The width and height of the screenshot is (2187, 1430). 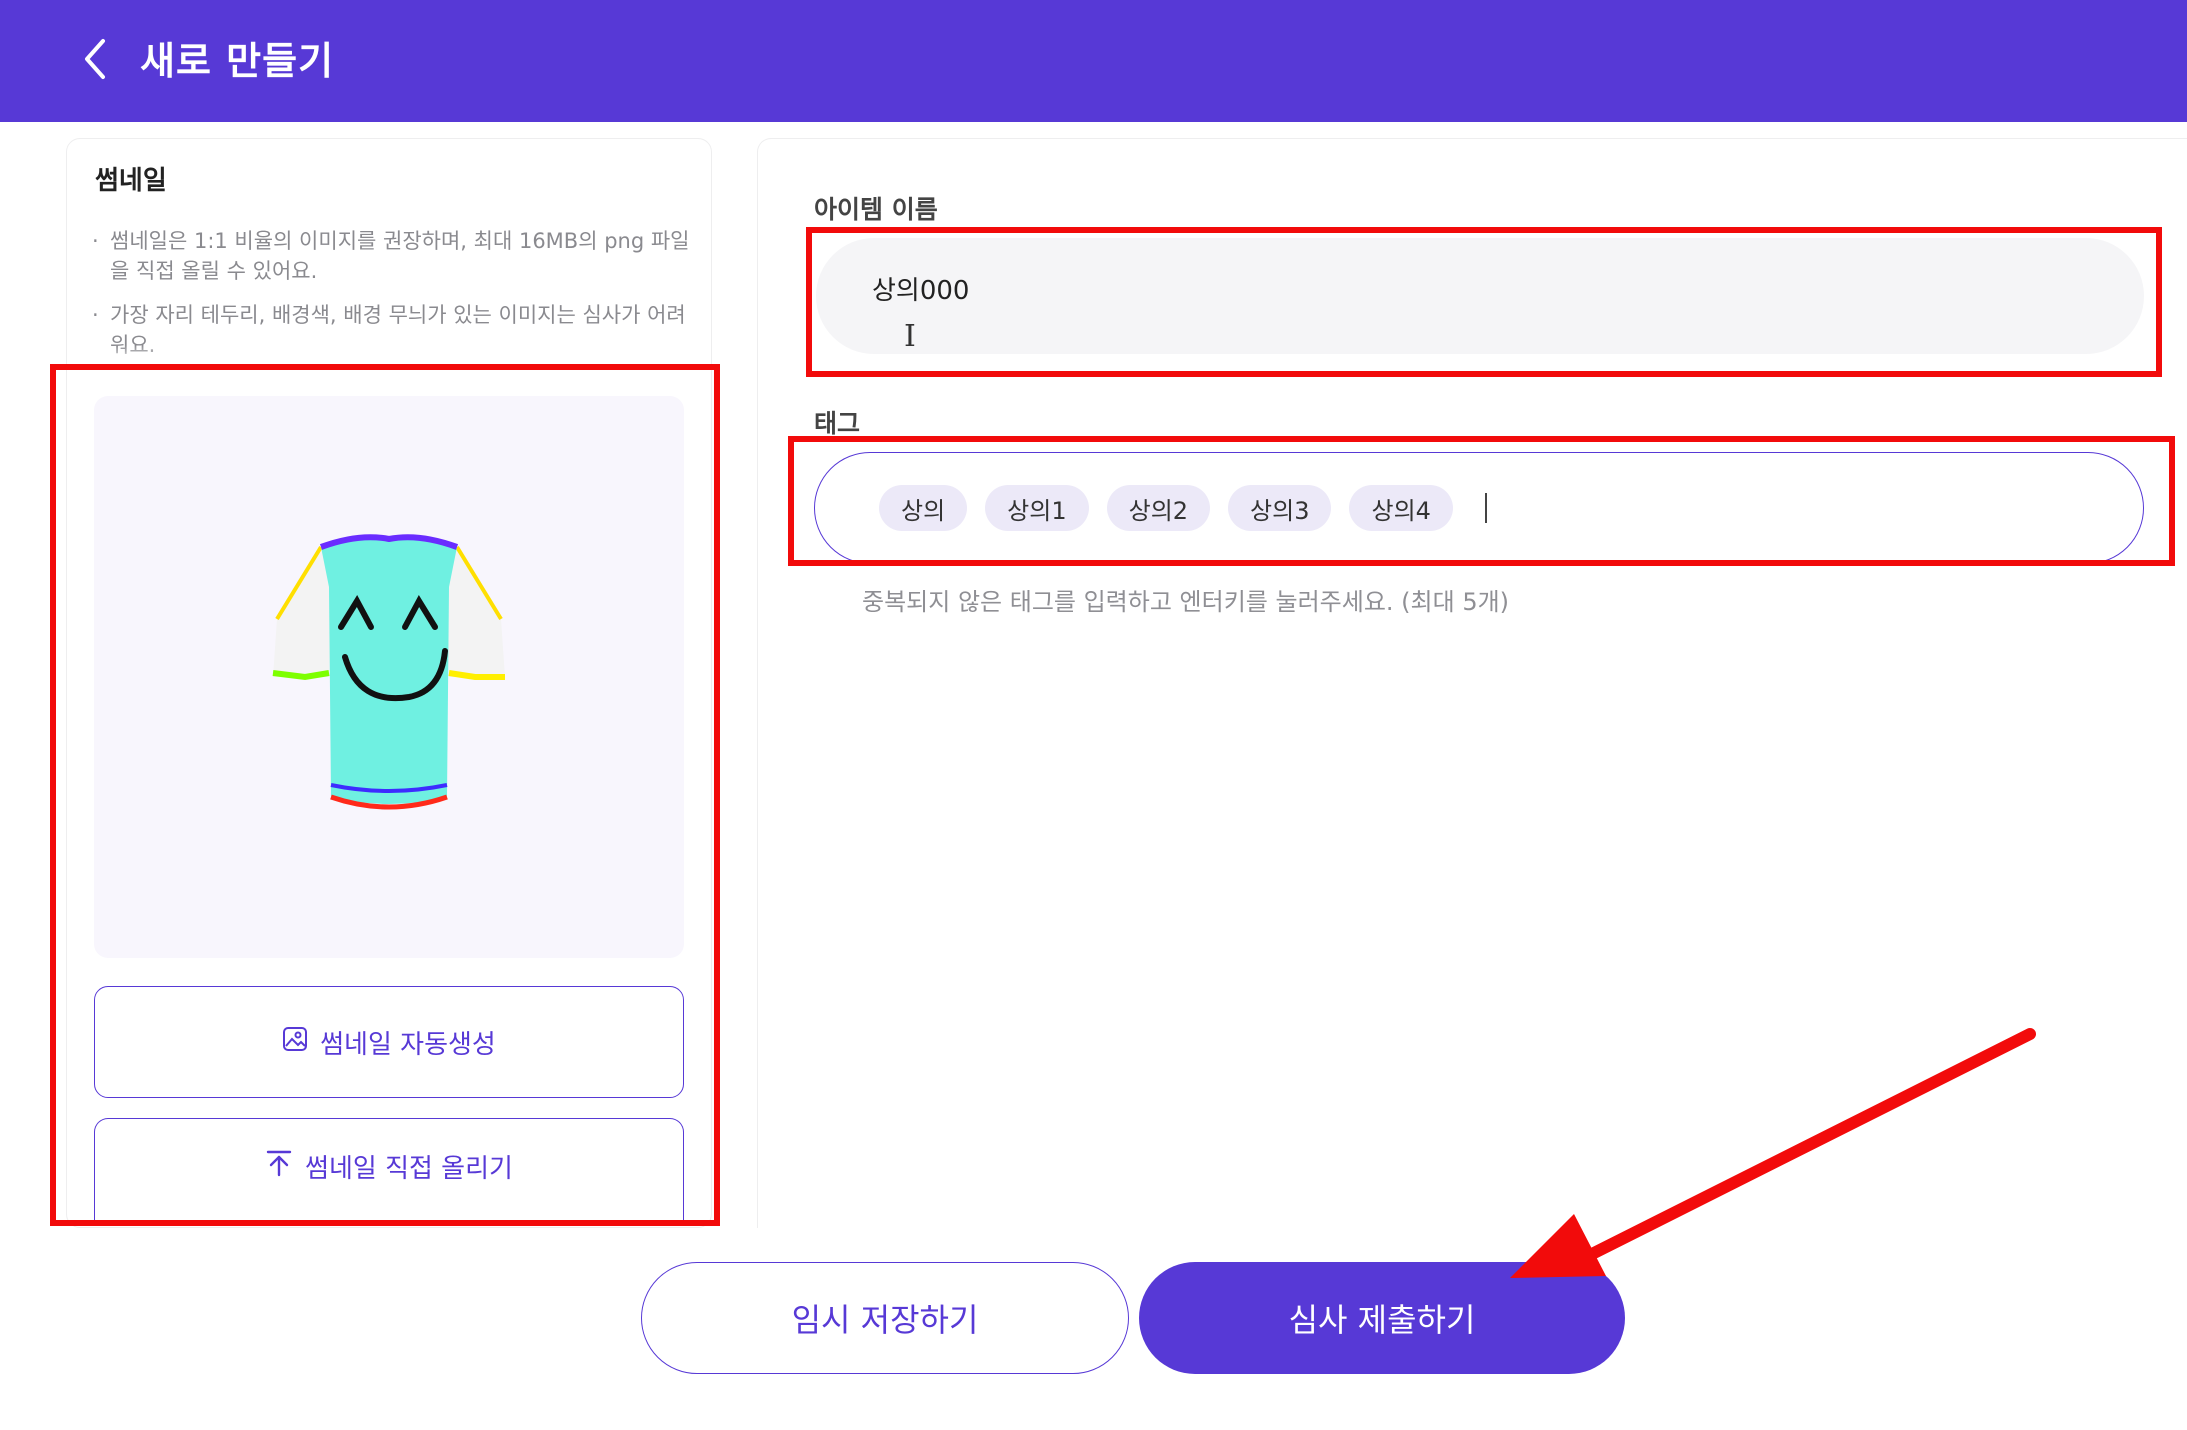 What do you see at coordinates (1382, 1318) in the screenshot?
I see `submit-review-button: 심사 제출하기` at bounding box center [1382, 1318].